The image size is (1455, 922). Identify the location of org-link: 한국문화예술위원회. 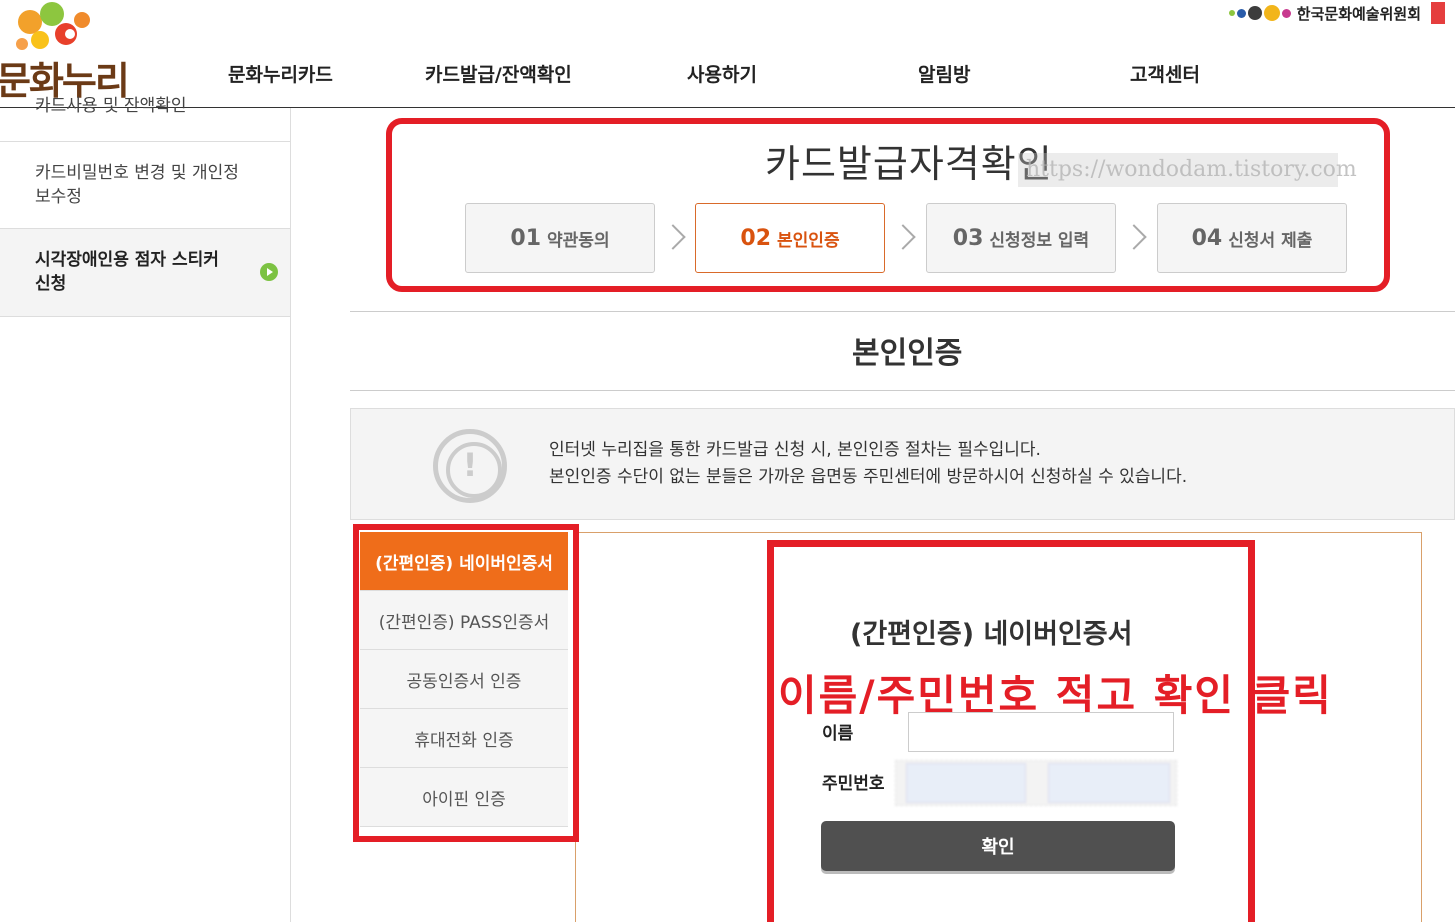
(1336, 13).